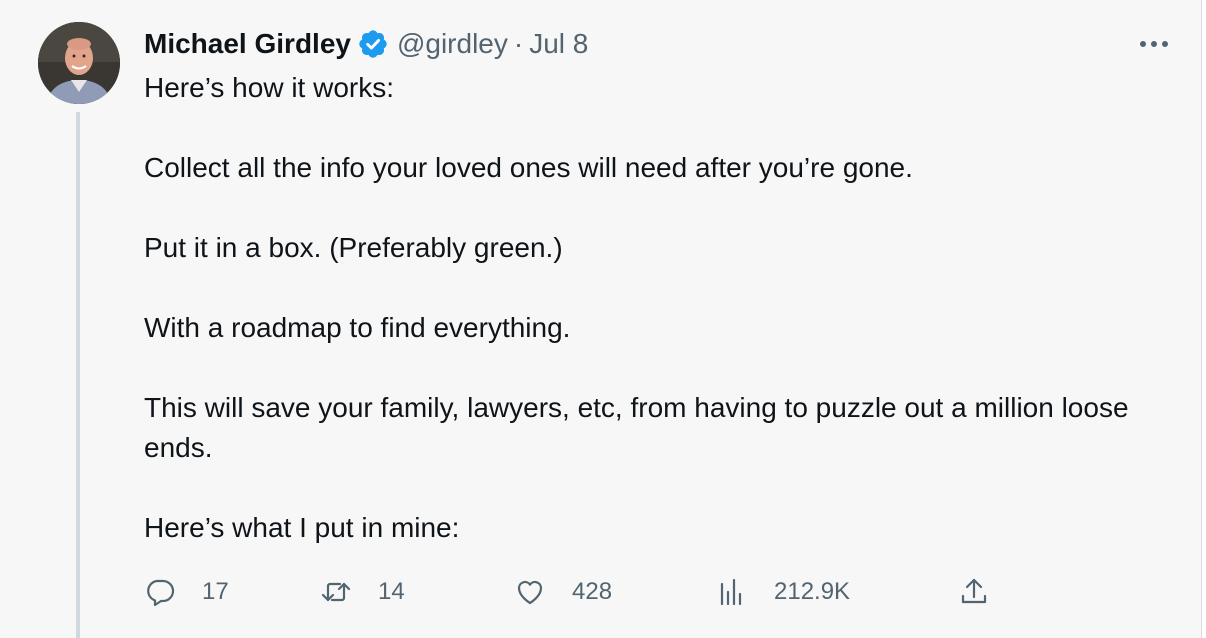  Describe the element at coordinates (373, 44) in the screenshot. I see `verified-badge-icon` at that location.